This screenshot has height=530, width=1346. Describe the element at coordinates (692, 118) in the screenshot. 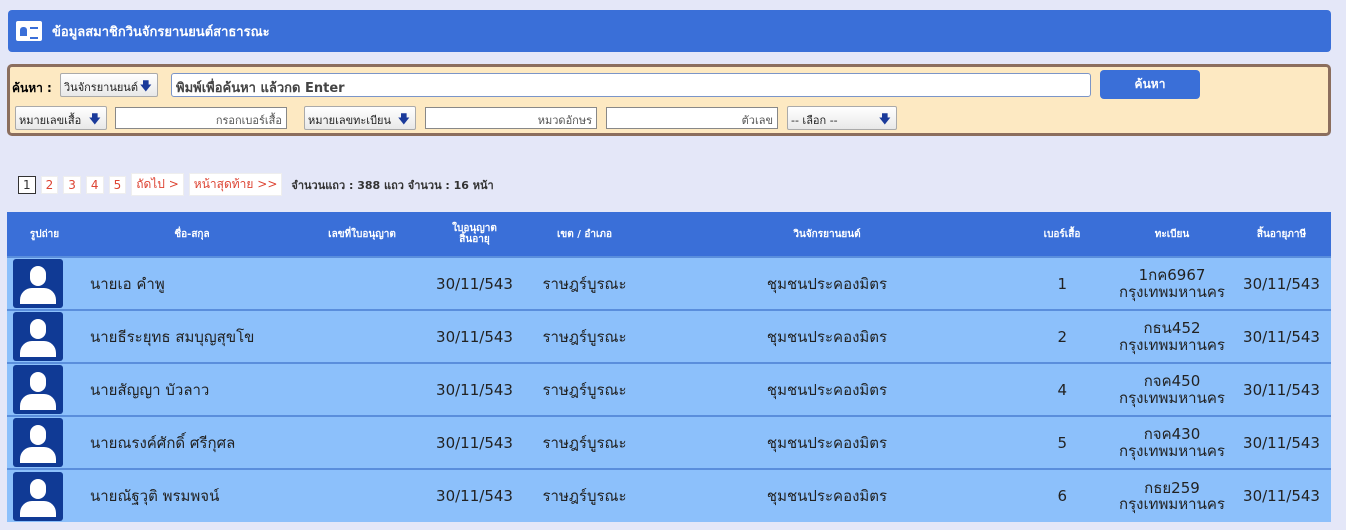

I see `plate-number-input: ตัวเลข` at that location.